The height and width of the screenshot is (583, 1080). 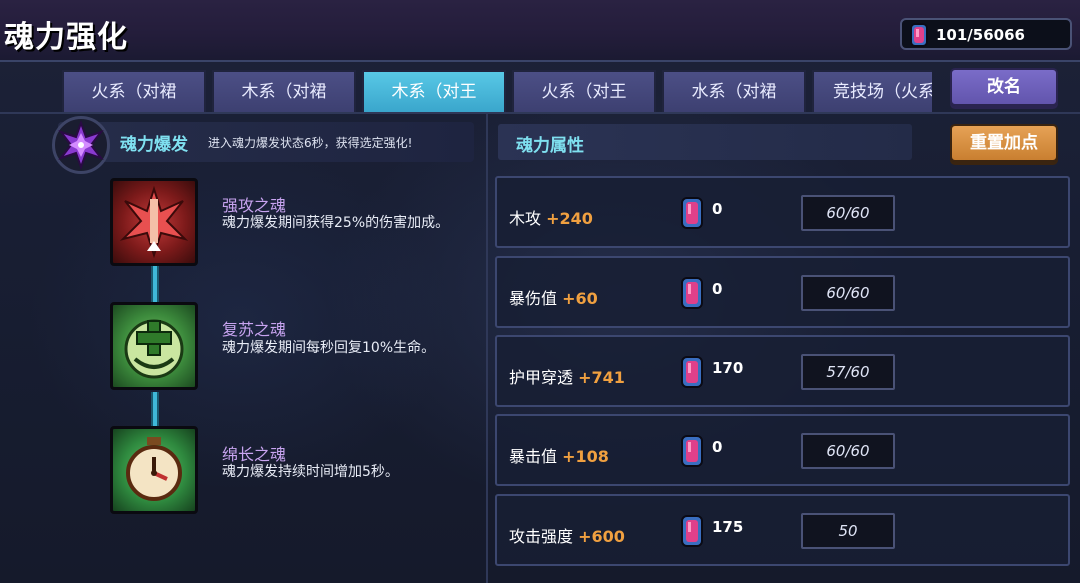 I want to click on burst-description: 进入魂力爆发状态6秒，获得选定强化!, so click(x=310, y=143).